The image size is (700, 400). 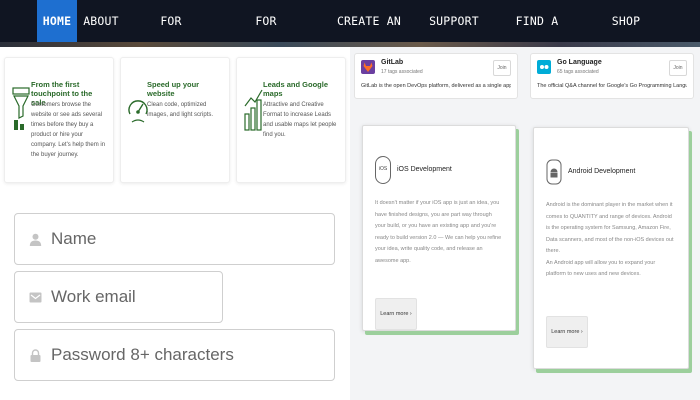 What do you see at coordinates (554, 172) in the screenshot?
I see `android-icon` at bounding box center [554, 172].